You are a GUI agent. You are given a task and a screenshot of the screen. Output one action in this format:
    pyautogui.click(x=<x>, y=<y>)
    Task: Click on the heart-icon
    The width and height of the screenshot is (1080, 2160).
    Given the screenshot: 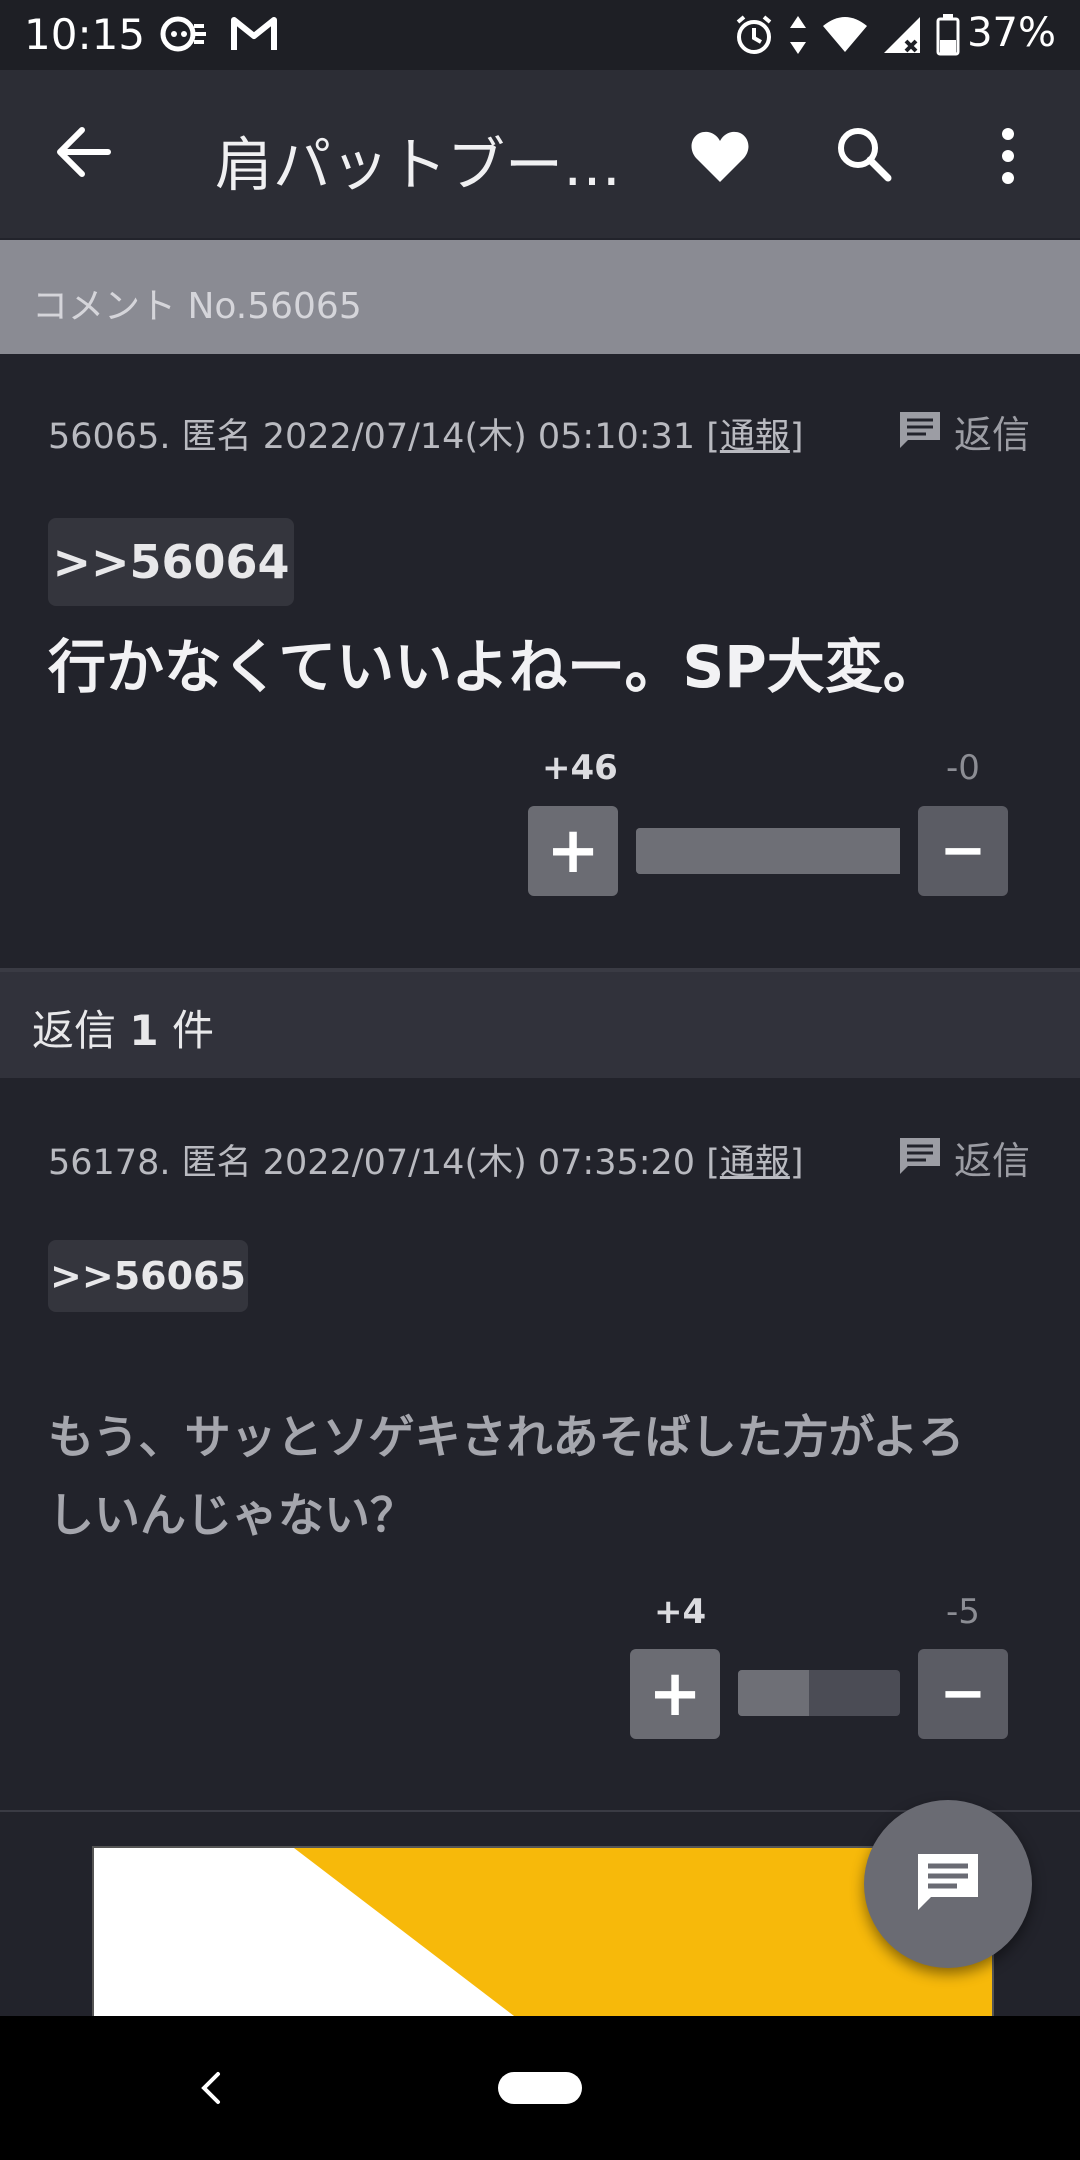 What is the action you would take?
    pyautogui.click(x=720, y=156)
    